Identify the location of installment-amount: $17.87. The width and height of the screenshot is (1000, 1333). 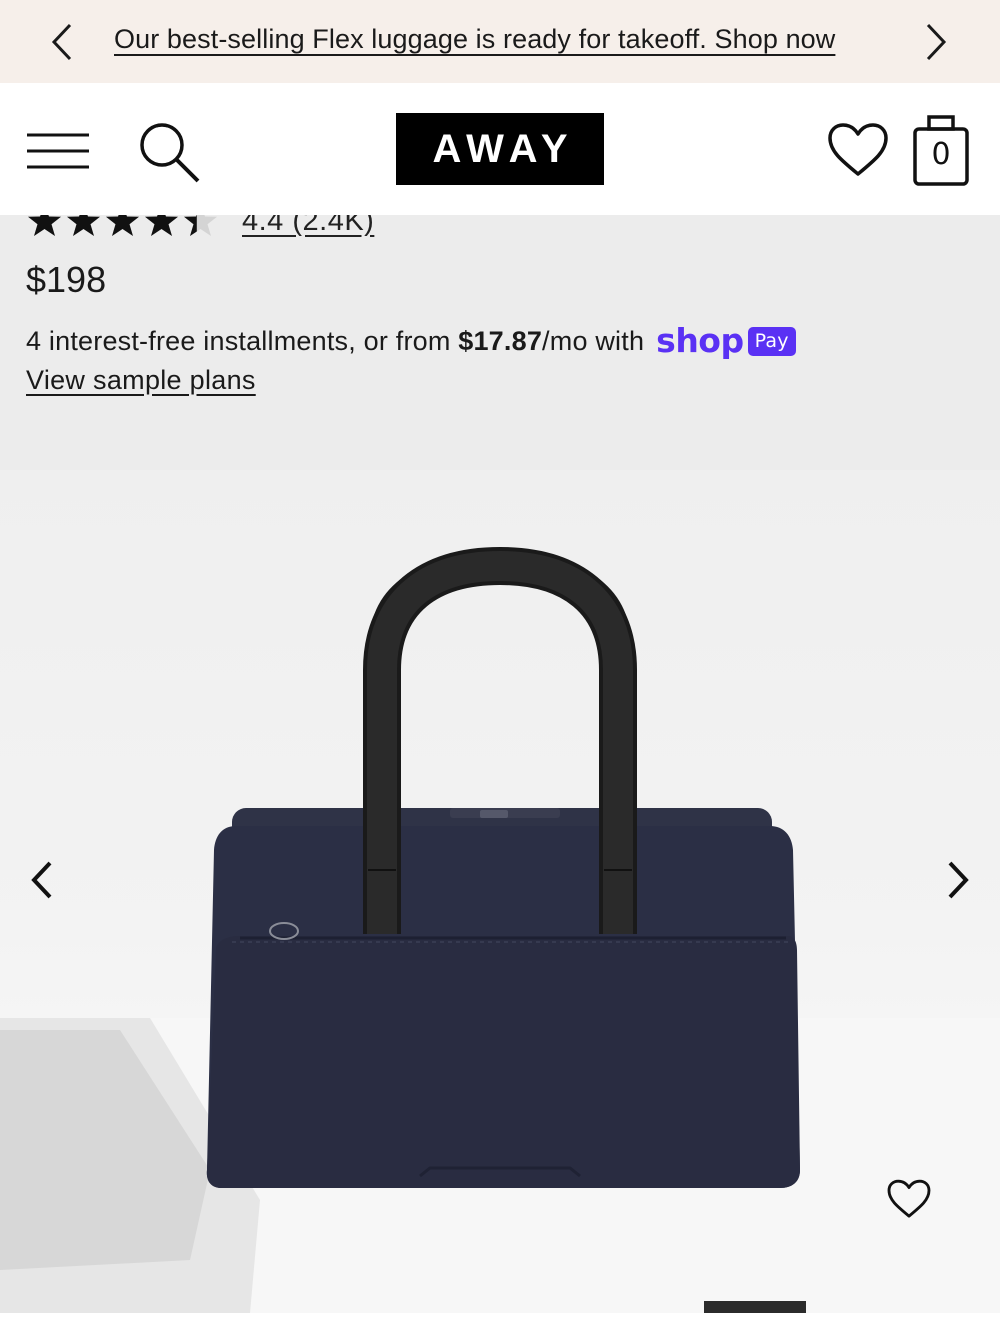
(500, 341).